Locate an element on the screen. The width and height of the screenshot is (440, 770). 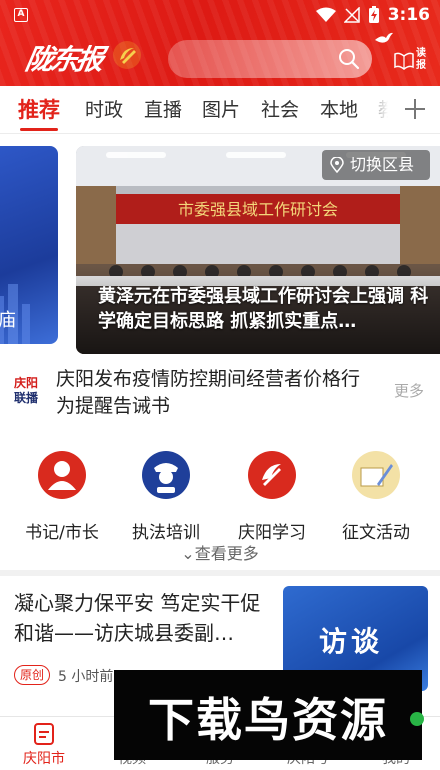
previous-slide-label: 庙 is located at coordinates (8, 320).